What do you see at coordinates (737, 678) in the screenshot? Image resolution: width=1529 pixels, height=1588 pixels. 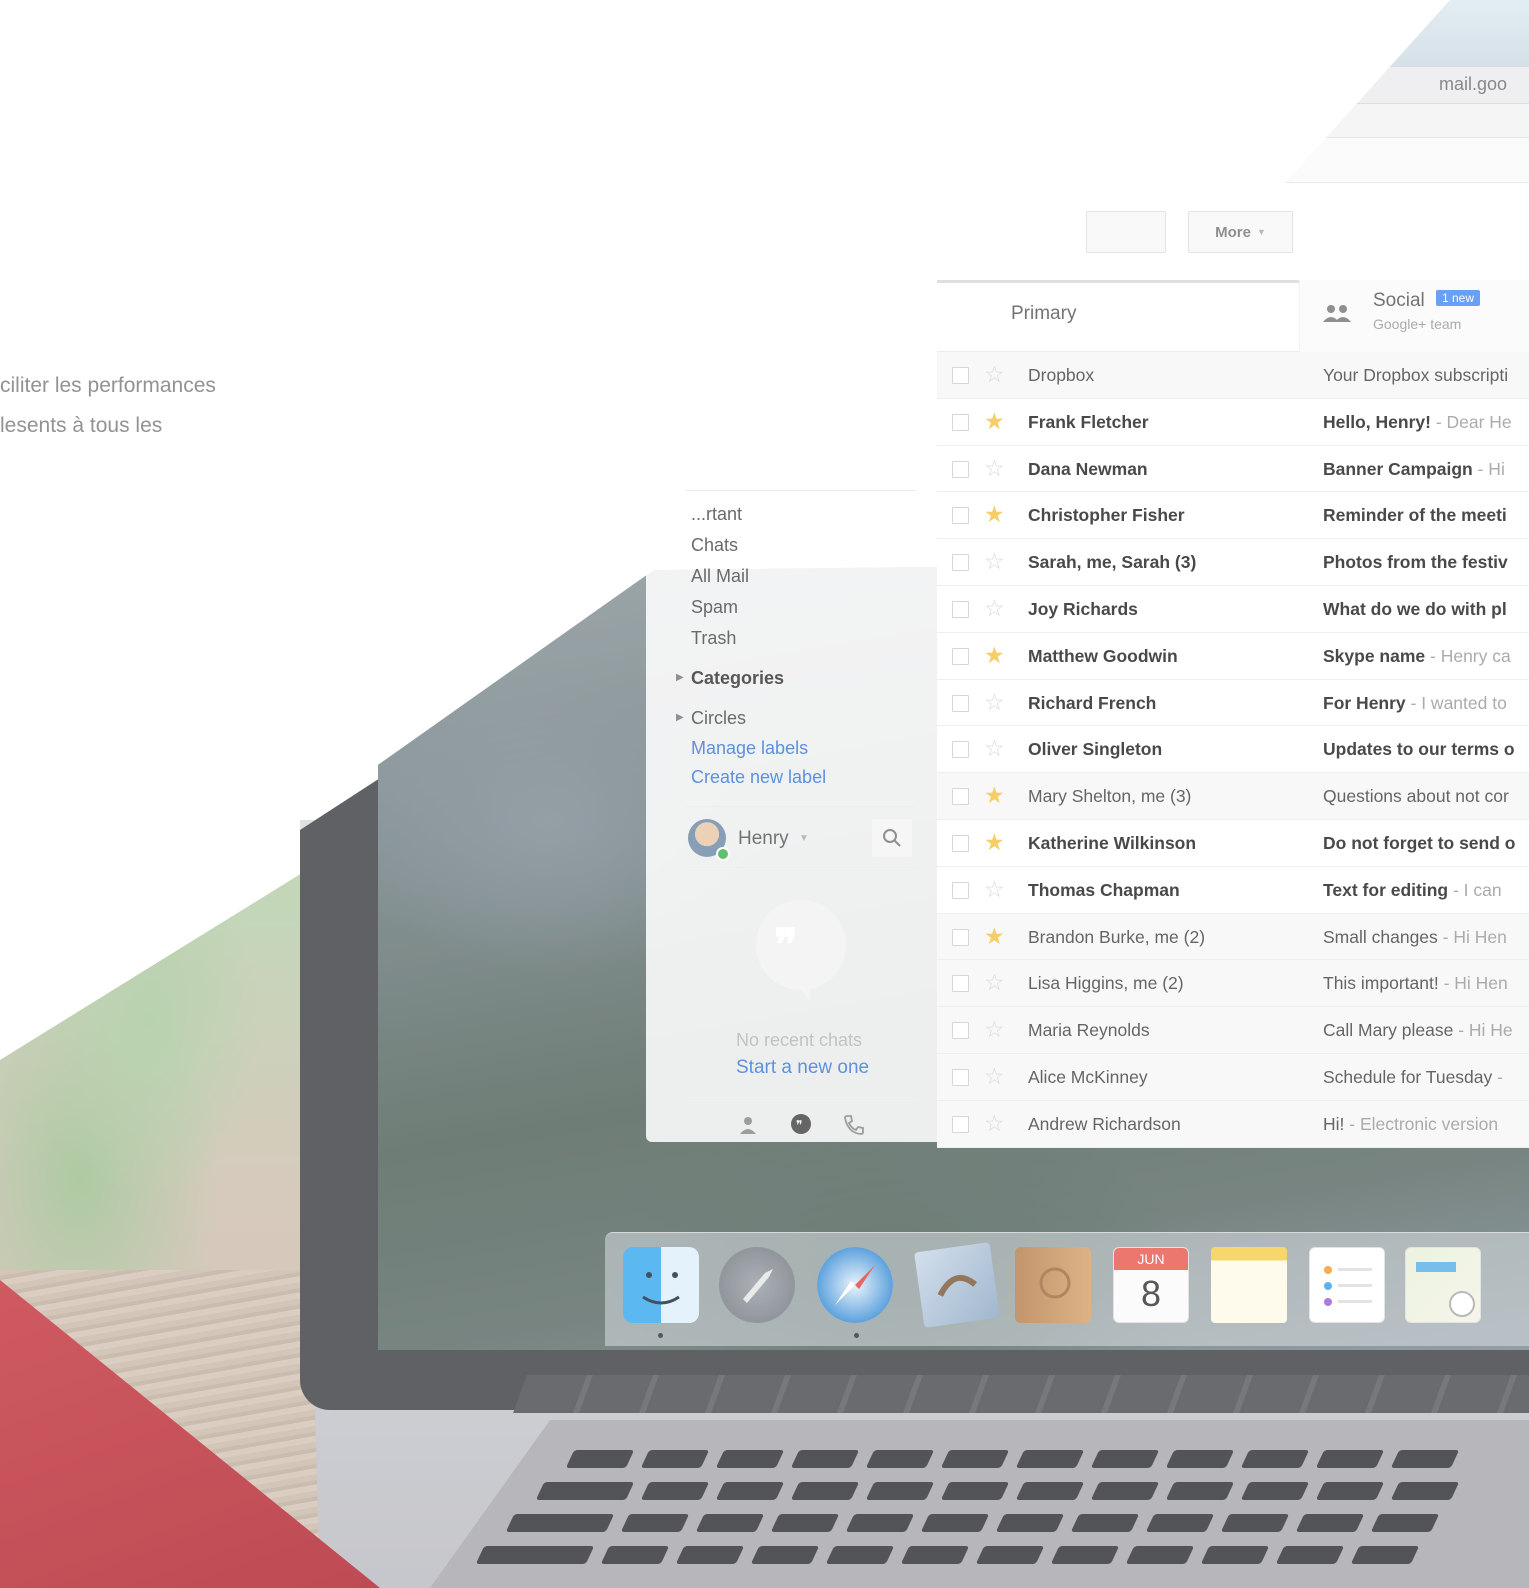 I see `nav-item-categories: Categories` at bounding box center [737, 678].